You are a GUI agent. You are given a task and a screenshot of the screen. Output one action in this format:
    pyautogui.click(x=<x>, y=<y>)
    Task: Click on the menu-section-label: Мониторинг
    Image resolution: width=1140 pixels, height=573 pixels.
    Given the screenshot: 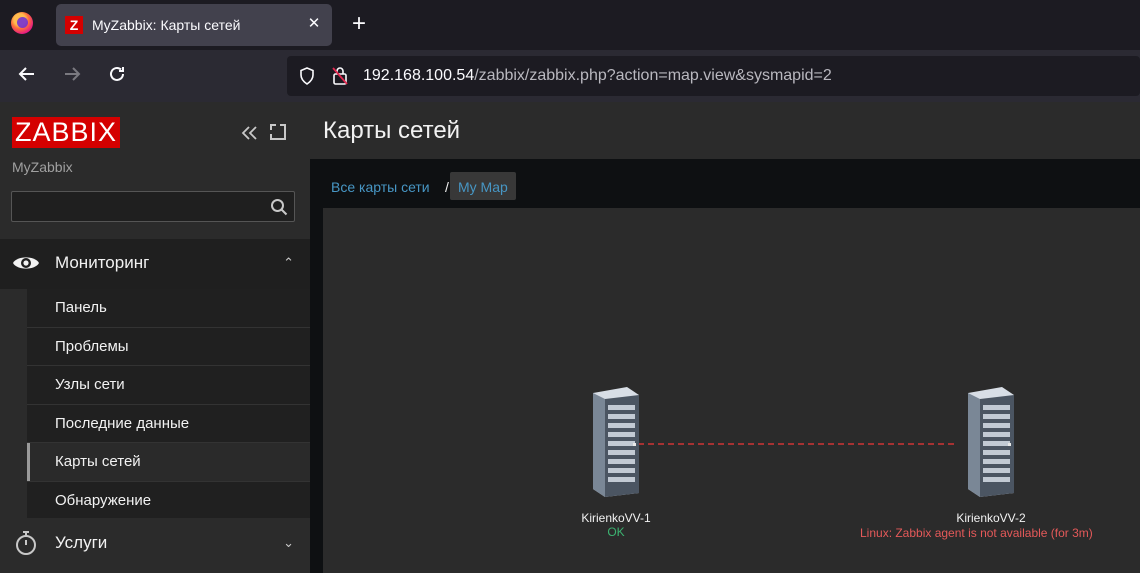 What is the action you would take?
    pyautogui.click(x=102, y=262)
    